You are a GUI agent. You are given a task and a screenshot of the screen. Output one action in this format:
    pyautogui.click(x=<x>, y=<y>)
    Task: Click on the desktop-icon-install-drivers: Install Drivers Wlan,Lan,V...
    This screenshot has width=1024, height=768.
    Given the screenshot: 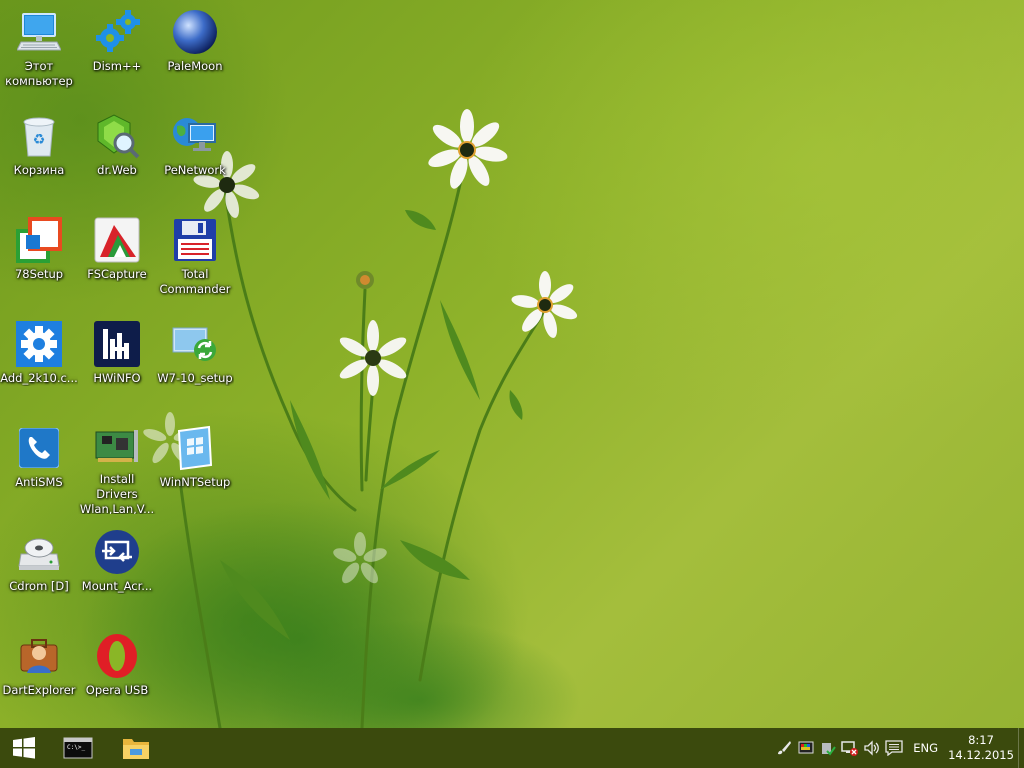 What is the action you would take?
    pyautogui.click(x=117, y=466)
    